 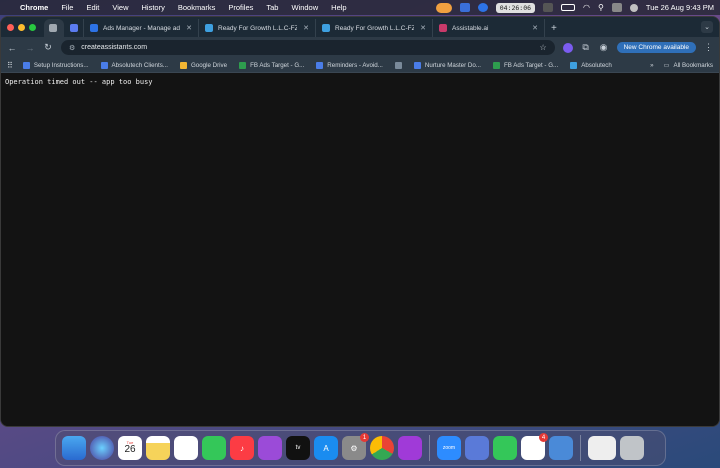 I want to click on numbers-icon, so click(x=505, y=448).